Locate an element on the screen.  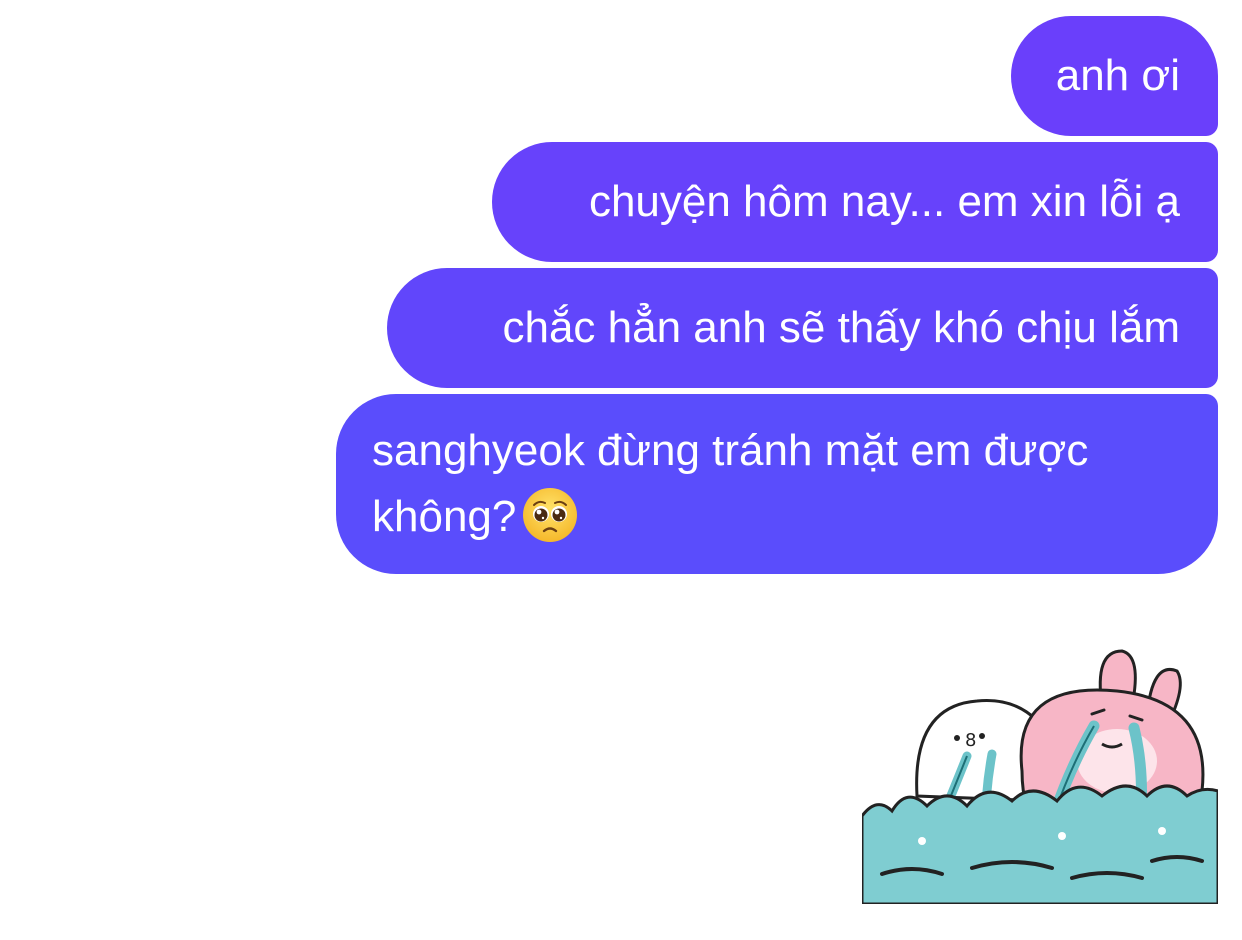
message-bubble: chuyện hôm nay... em xin lỗi ạ is located at coordinates (855, 202).